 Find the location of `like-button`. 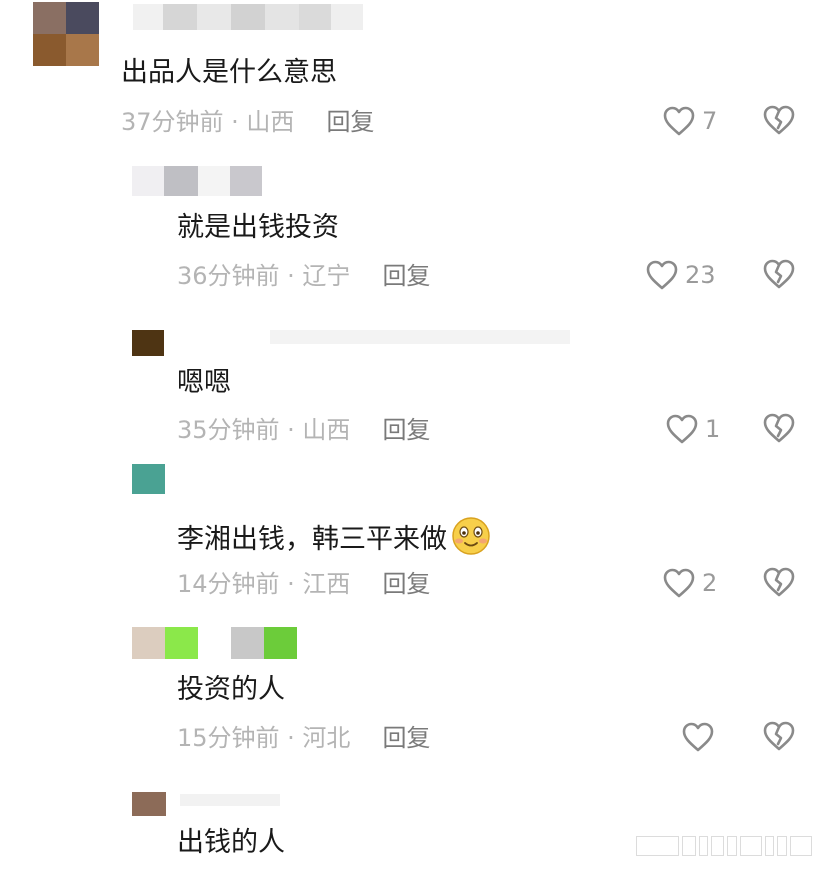

like-button is located at coordinates (698, 737).